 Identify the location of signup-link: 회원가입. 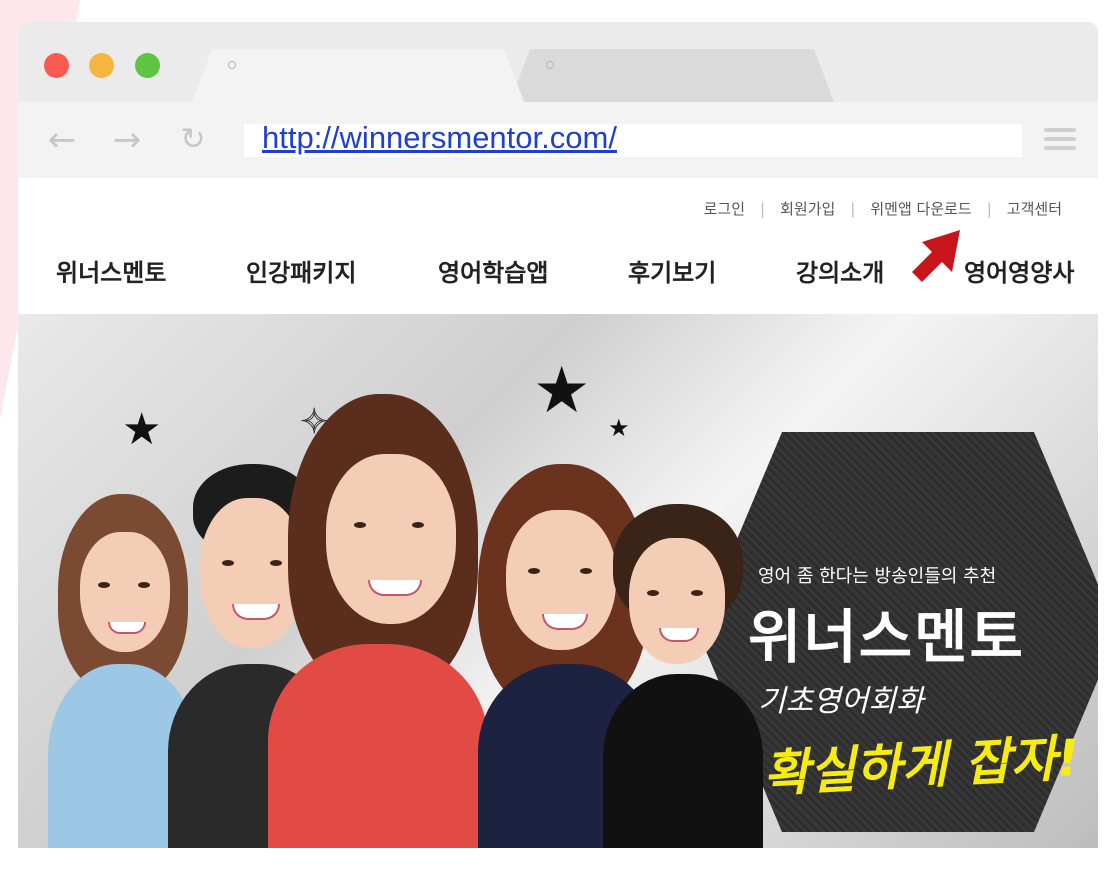
(807, 208).